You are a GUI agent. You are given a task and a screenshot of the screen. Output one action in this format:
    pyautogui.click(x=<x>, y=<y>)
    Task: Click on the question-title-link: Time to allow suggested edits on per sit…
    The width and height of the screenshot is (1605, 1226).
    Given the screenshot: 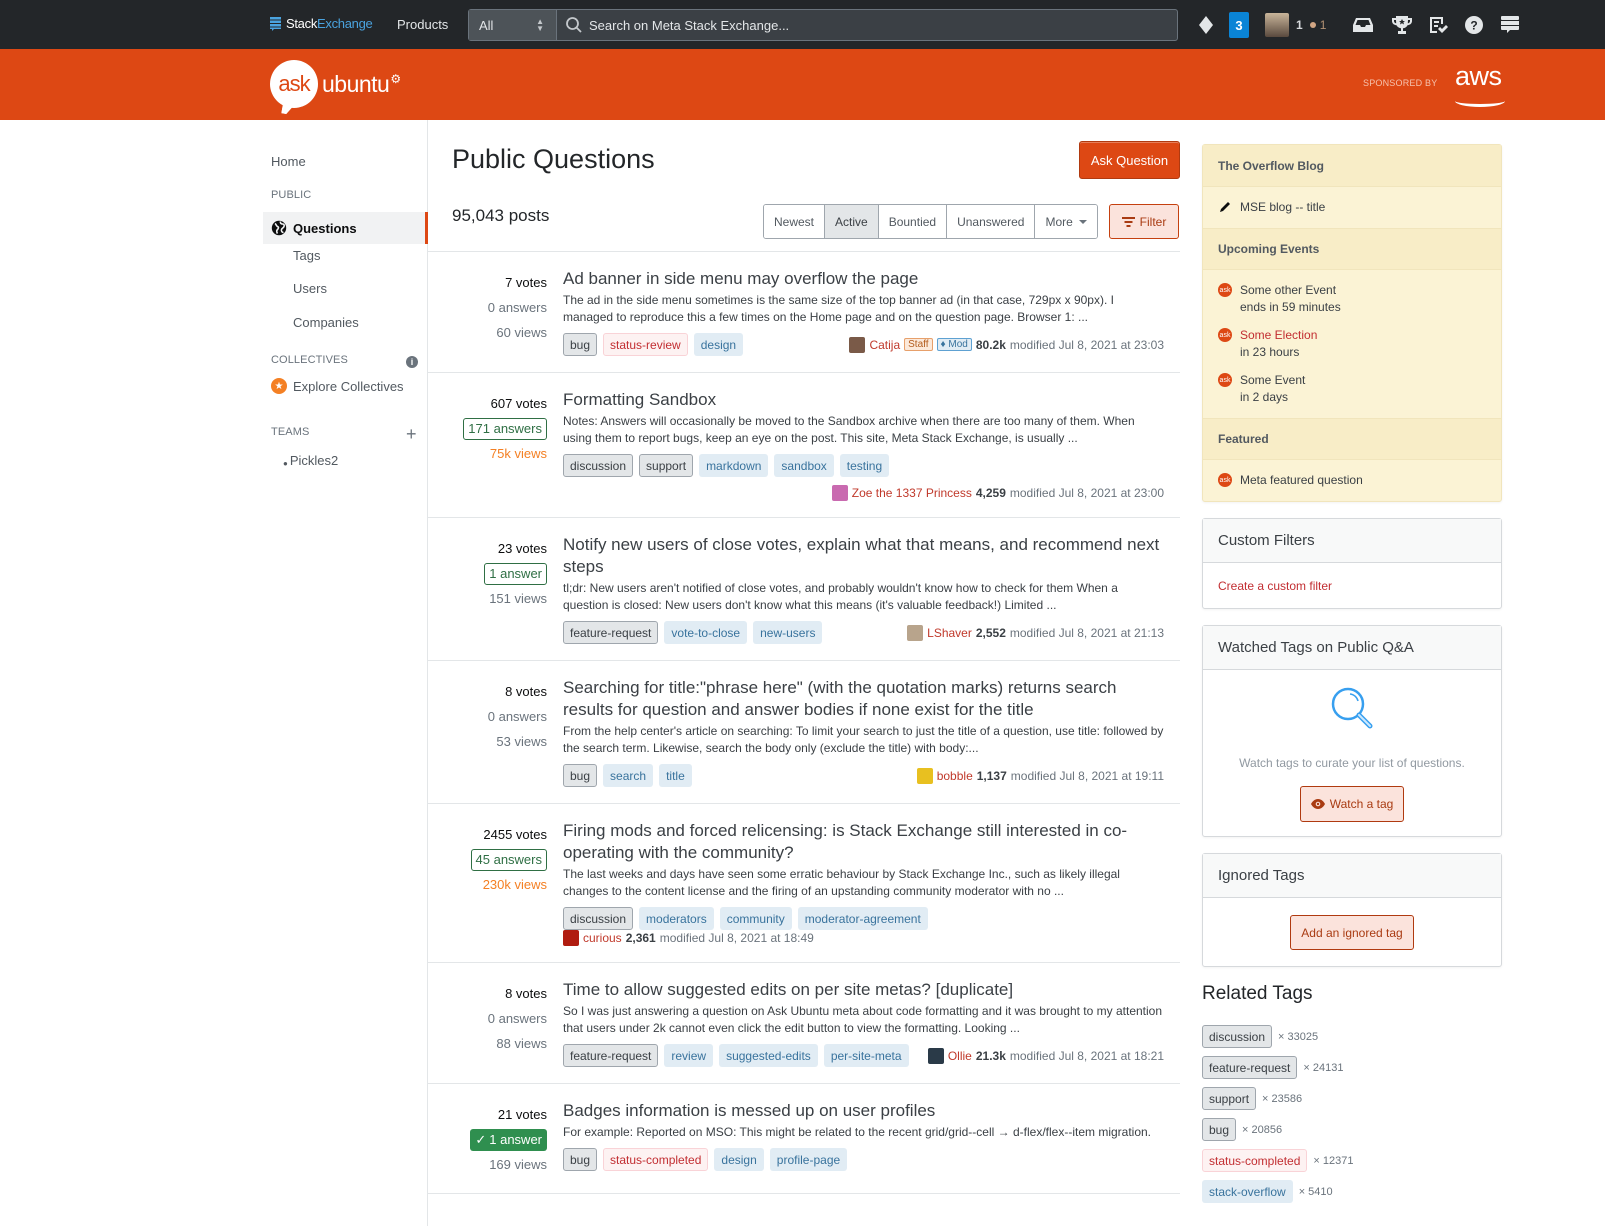 What is the action you would take?
    pyautogui.click(x=863, y=990)
    